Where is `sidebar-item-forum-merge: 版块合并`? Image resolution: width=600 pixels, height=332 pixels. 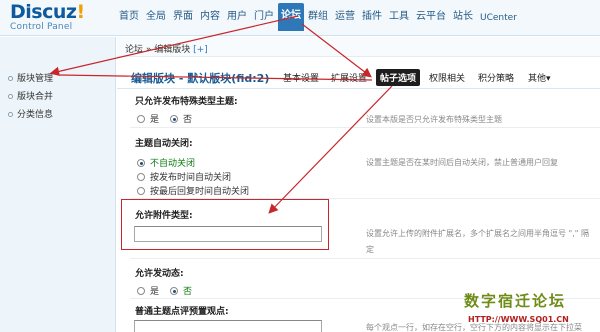
sidebar-item-forum-merge: 版块合并 is located at coordinates (30, 95).